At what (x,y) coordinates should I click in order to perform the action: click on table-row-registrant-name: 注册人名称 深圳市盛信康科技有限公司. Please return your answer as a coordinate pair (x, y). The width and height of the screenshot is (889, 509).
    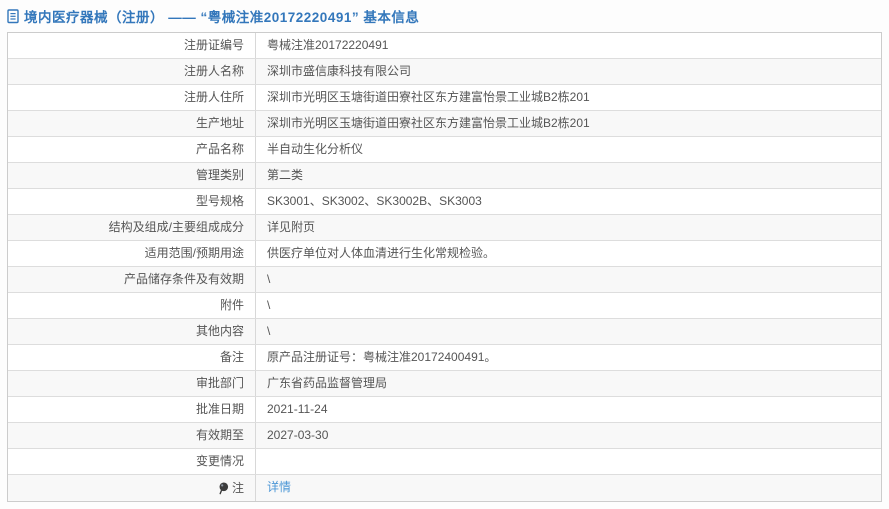
    Looking at the image, I should click on (444, 72).